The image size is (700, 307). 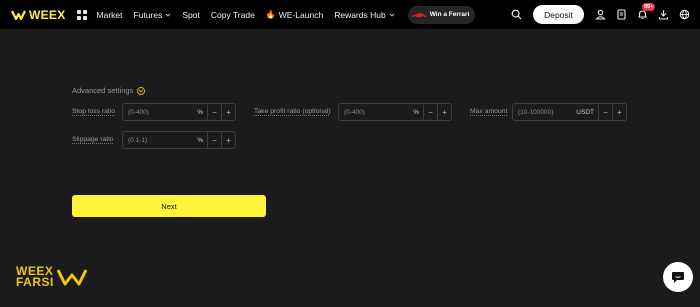 What do you see at coordinates (301, 14) in the screenshot?
I see `nav-we-launch-label: WE-Launch` at bounding box center [301, 14].